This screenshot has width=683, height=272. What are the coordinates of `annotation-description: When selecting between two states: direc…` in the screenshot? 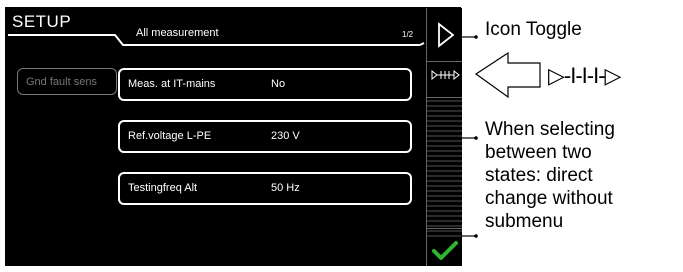 It's located at (550, 175).